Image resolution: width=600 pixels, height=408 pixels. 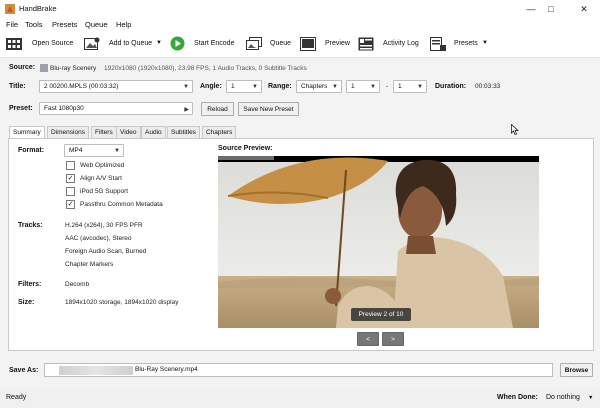 I want to click on blurred-path-mask, so click(x=96, y=370).